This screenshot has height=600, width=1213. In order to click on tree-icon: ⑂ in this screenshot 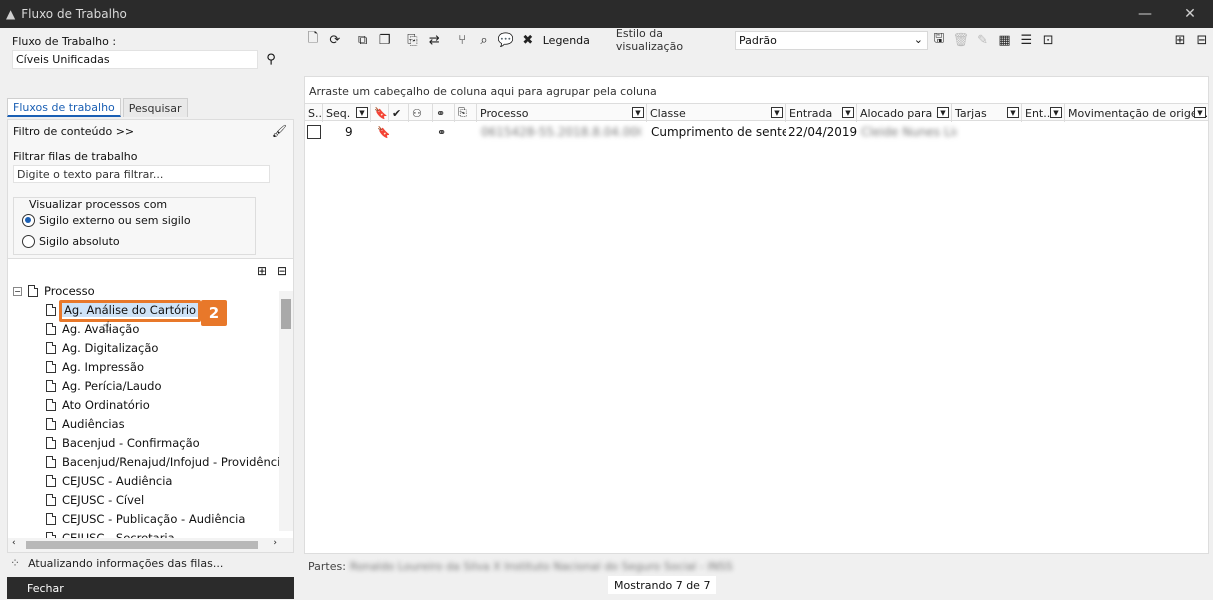, I will do `click(462, 40)`.